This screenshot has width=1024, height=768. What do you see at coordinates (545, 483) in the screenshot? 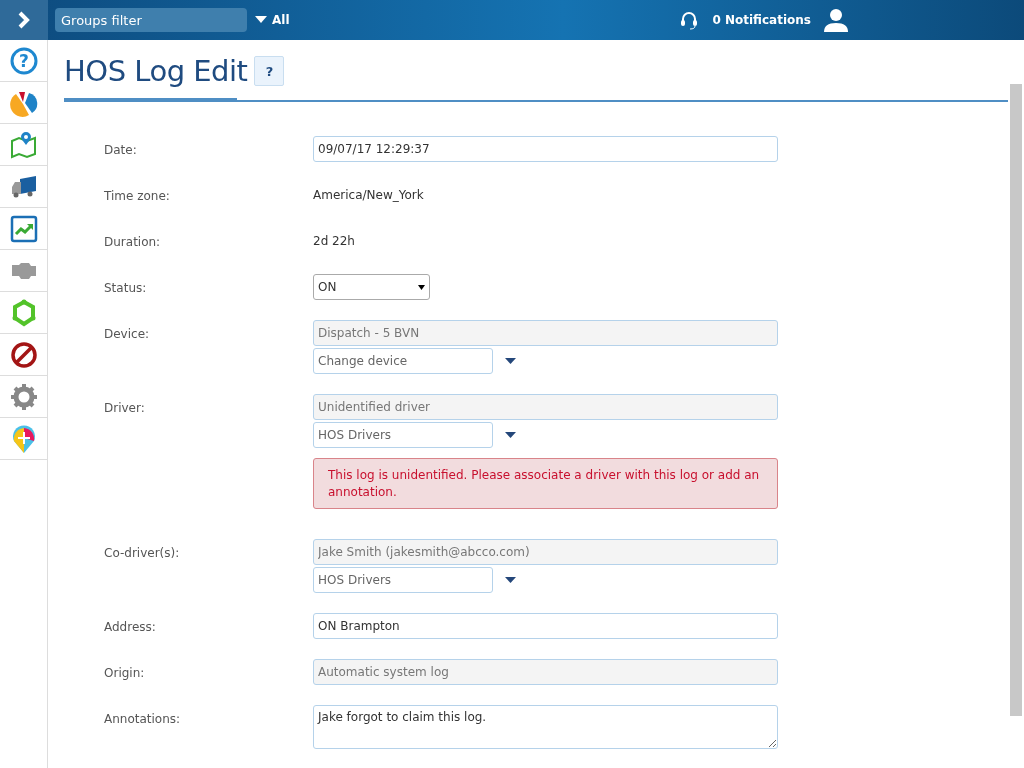
I see `error-message: This log is unidentified. Please associate a driver with this log or add an annotation.` at bounding box center [545, 483].